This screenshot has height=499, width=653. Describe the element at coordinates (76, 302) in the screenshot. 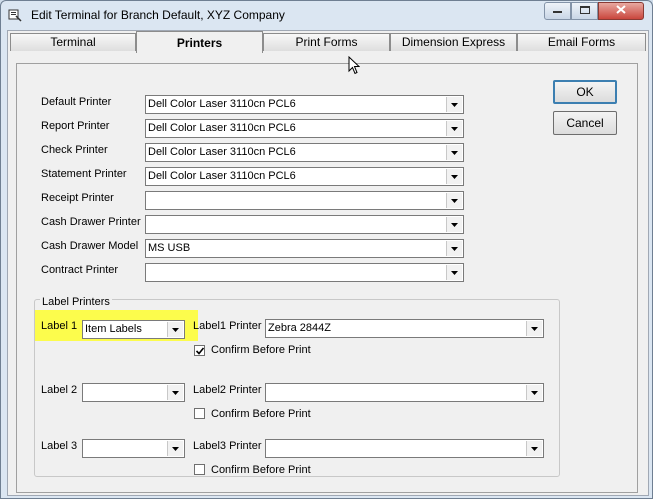

I see `label-printers-group-title: Label Printers` at that location.